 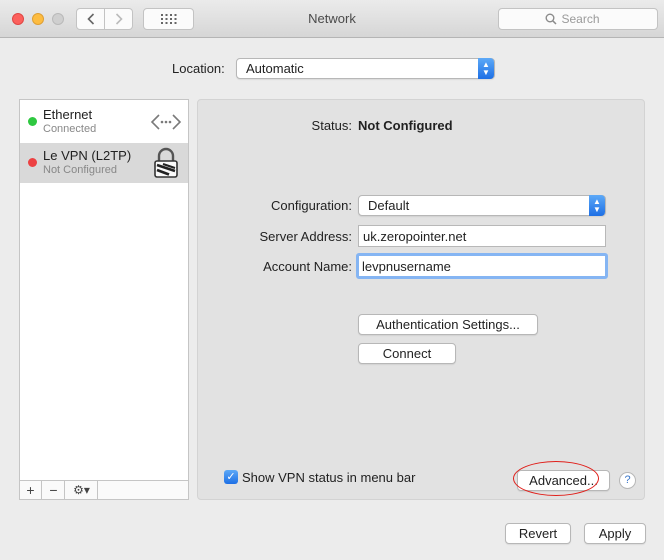 What do you see at coordinates (556, 478) in the screenshot?
I see `annotation-circle` at bounding box center [556, 478].